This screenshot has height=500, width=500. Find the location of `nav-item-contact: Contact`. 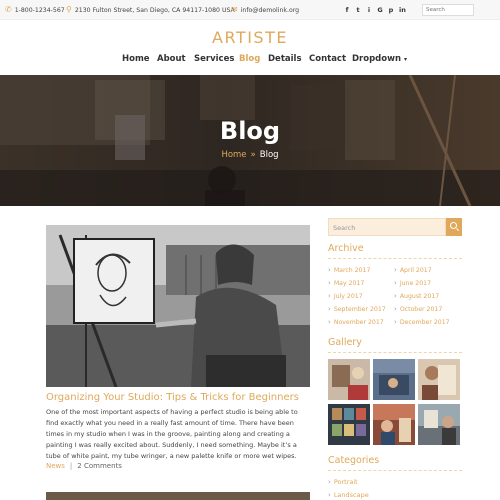

nav-item-contact: Contact is located at coordinates (327, 59).